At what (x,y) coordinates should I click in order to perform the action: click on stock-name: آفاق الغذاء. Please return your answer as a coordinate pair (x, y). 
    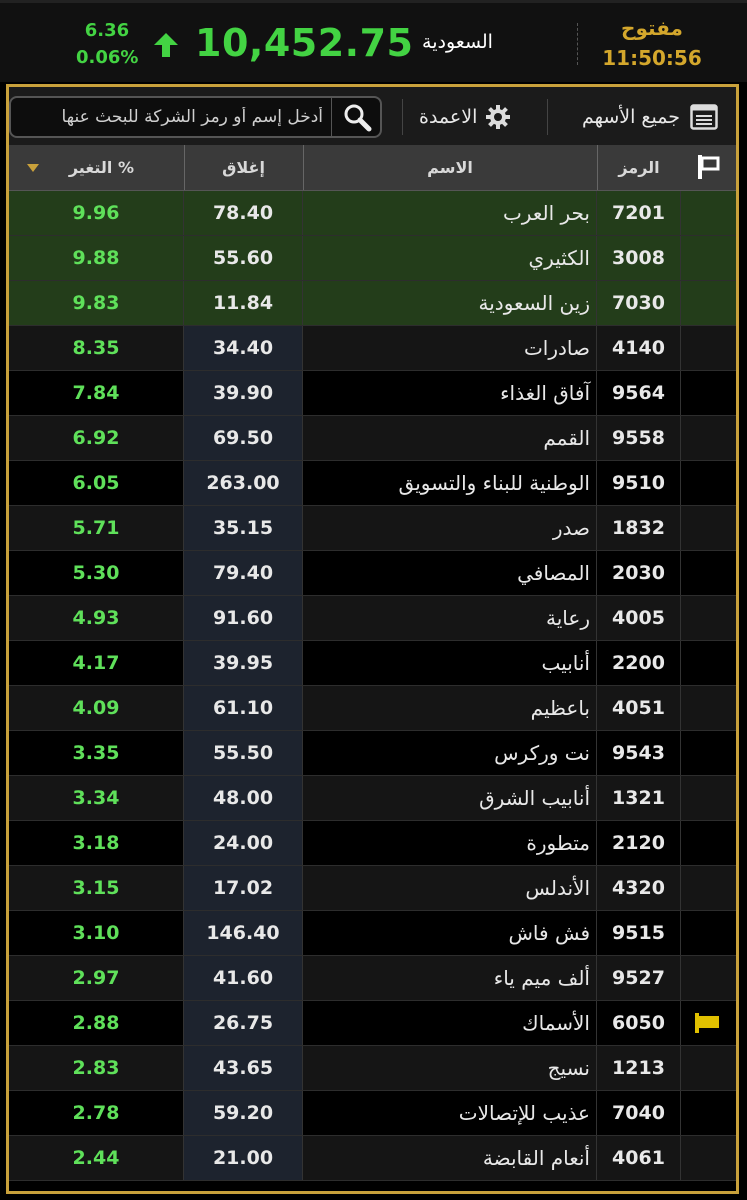
    Looking at the image, I should click on (450, 393).